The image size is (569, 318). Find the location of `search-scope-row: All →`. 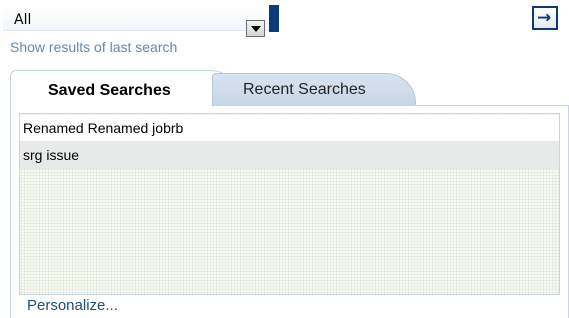

search-scope-row: All → is located at coordinates (284, 18).